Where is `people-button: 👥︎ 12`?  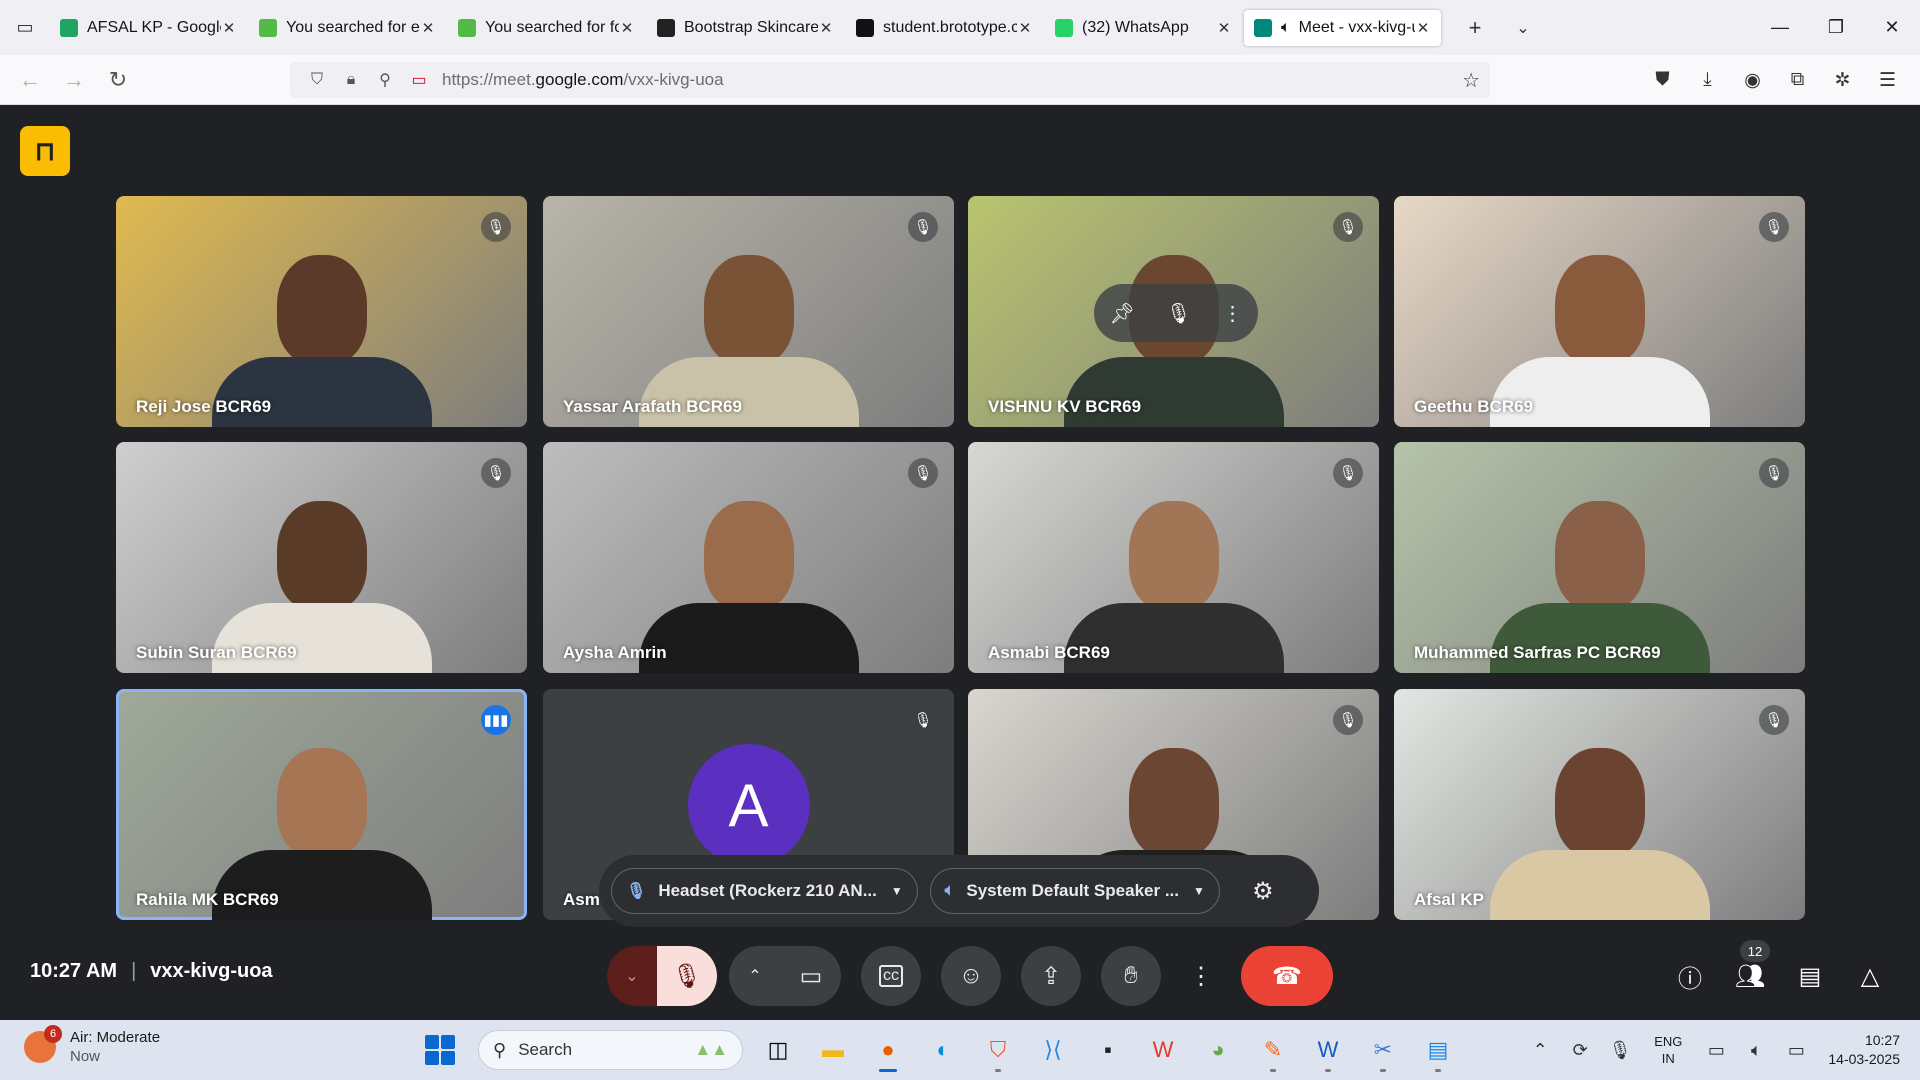 people-button: 👥︎ 12 is located at coordinates (1750, 973).